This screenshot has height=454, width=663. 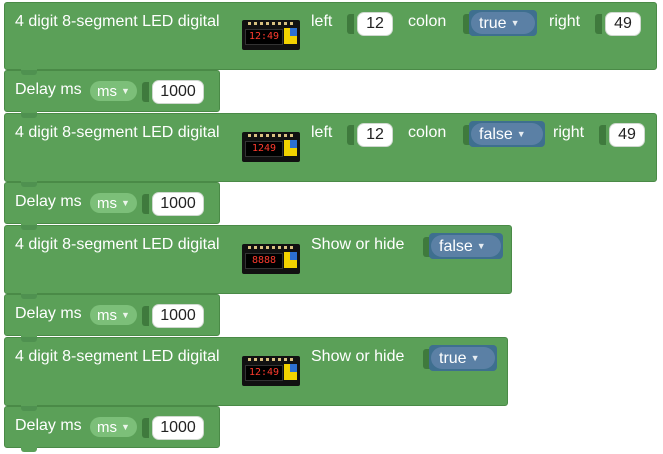 I want to click on led-module-image: 1249, so click(x=271, y=147).